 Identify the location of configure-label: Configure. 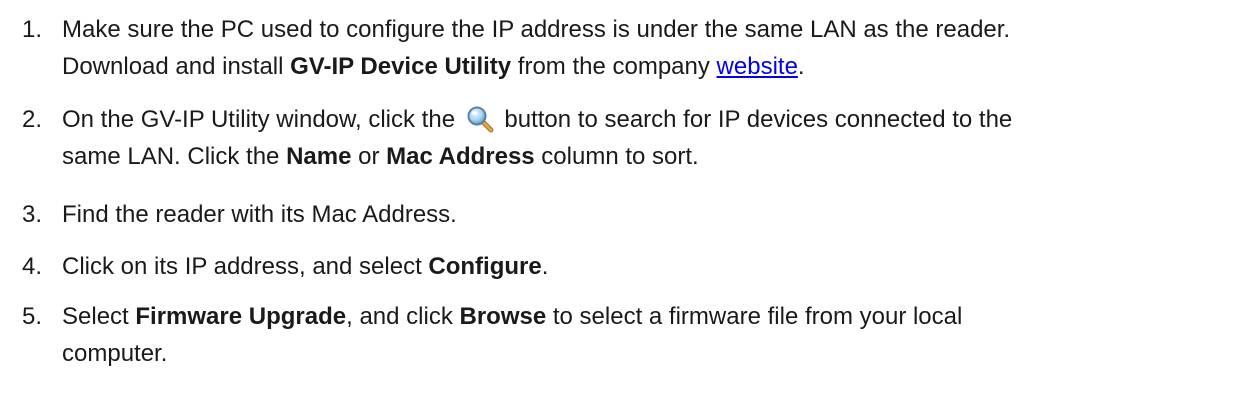
(485, 266).